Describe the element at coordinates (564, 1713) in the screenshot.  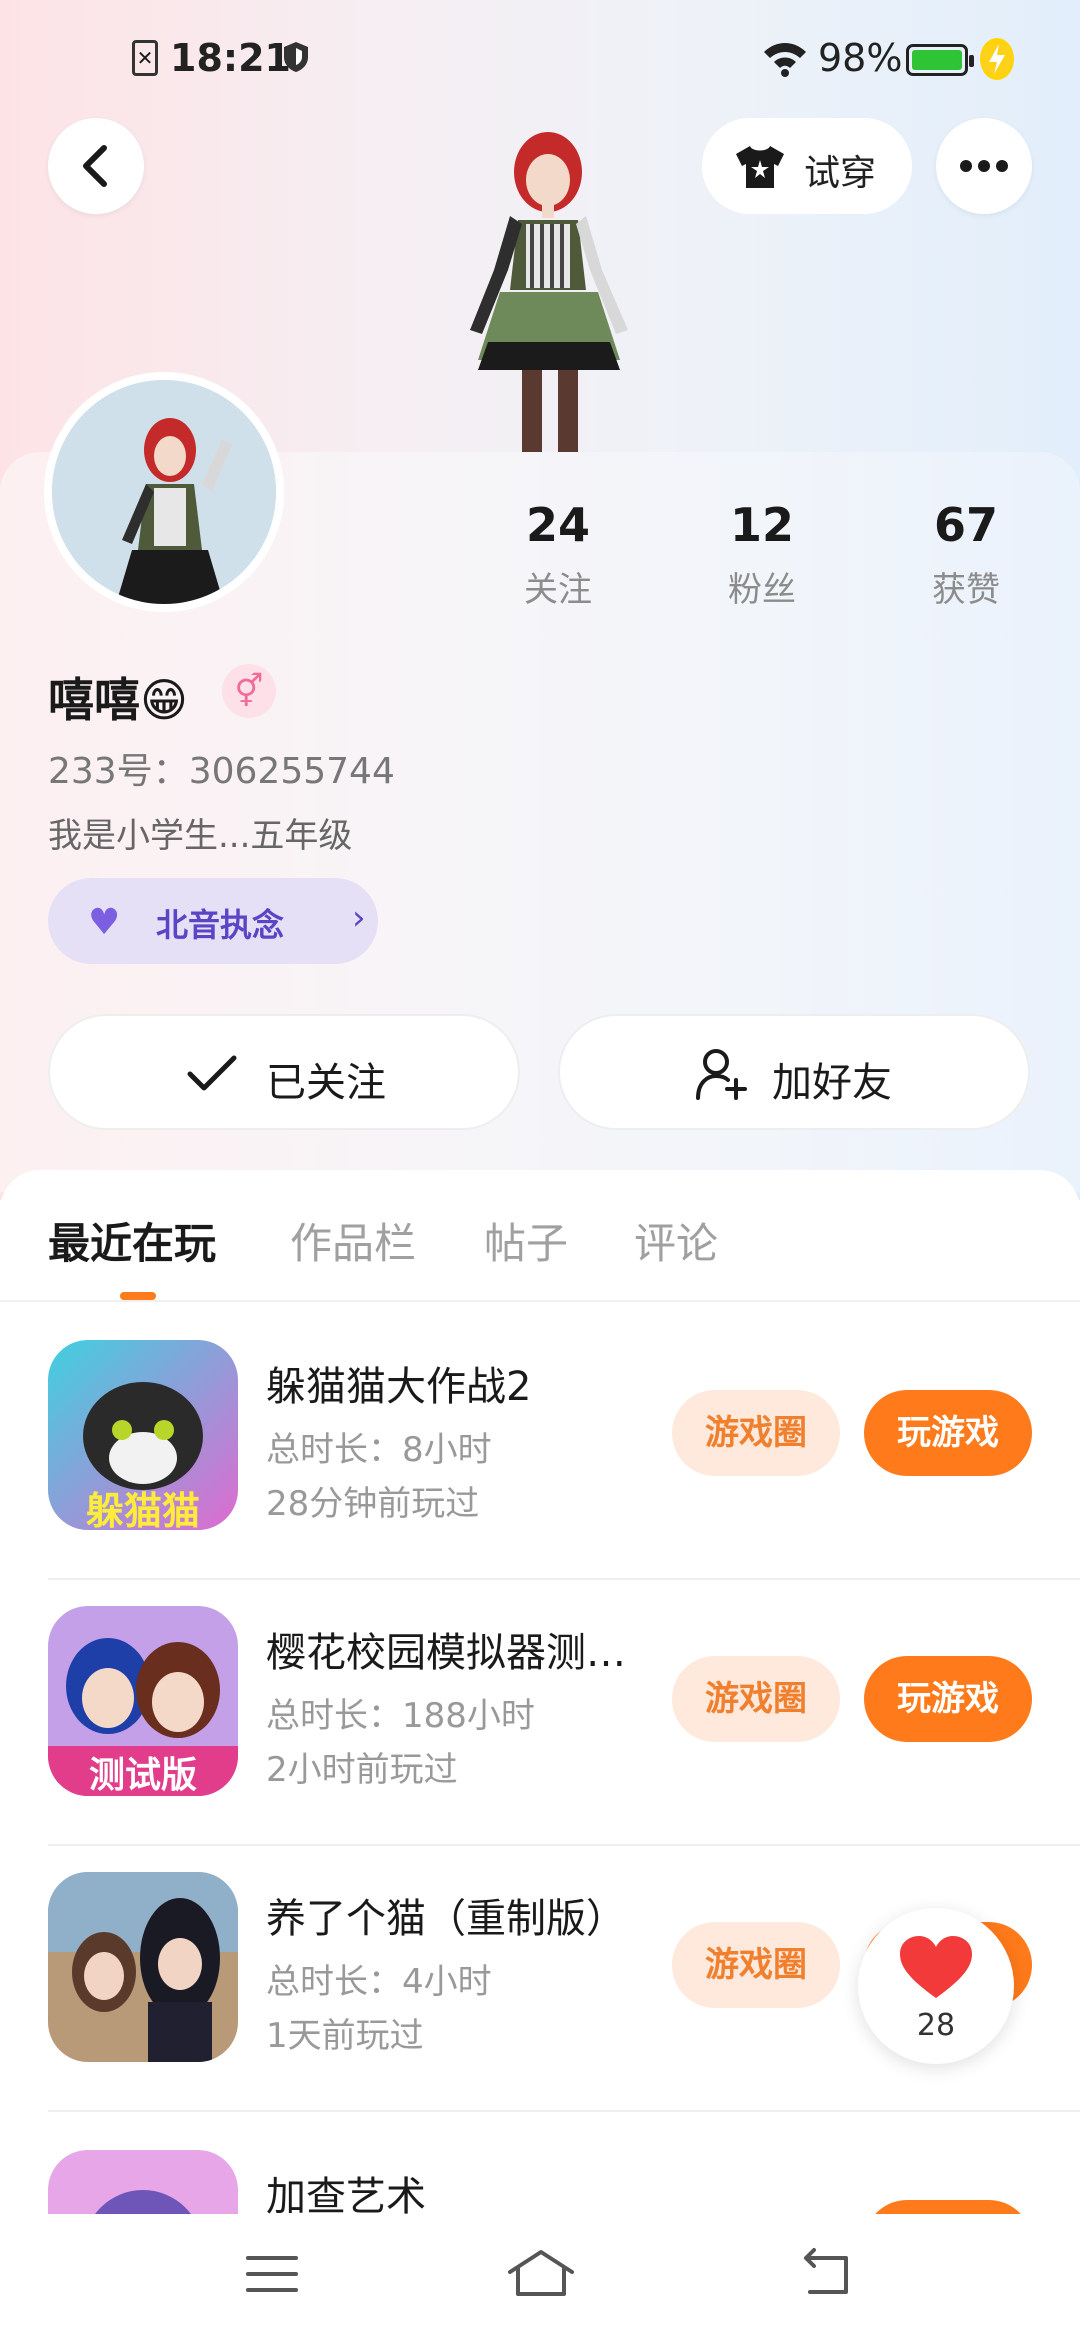
I see `game-row: 测试版 樱花校园模拟器测… 总时长：188小时 2小时前玩过 游戏圈 玩游戏` at that location.